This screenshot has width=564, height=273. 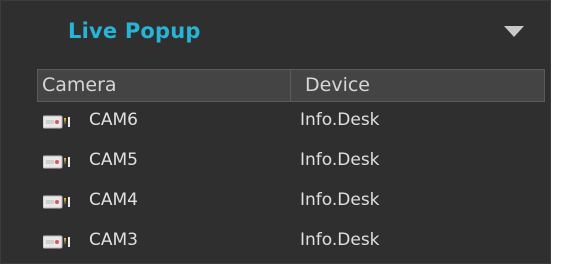 What do you see at coordinates (291, 242) in the screenshot?
I see `table-row: CAM3 Info.Desk` at bounding box center [291, 242].